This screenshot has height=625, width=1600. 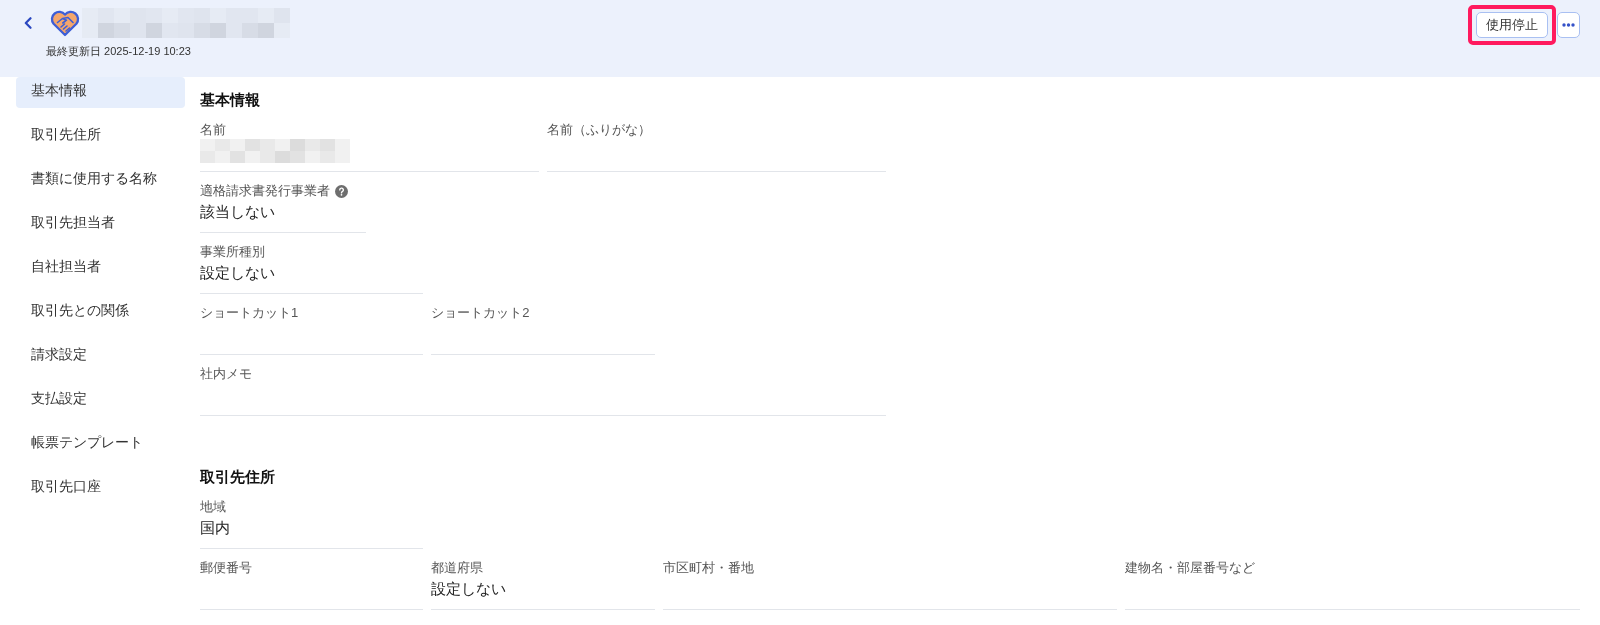 I want to click on last-updated-text: 最終更新日 2025-12-19 10:23, so click(x=118, y=51).